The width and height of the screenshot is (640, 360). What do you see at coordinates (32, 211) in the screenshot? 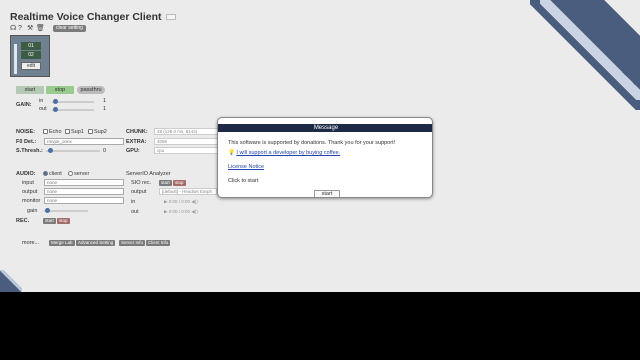
I see `audio-gain-label: gain` at bounding box center [32, 211].